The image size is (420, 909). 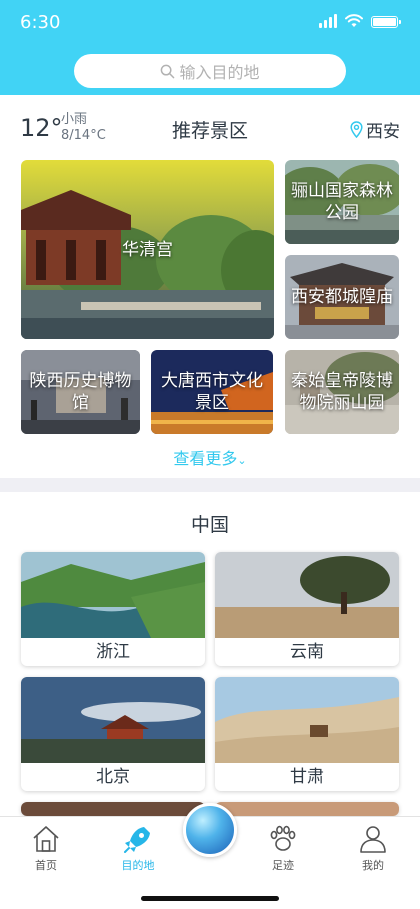 I want to click on spot-label: 秦始皇帝陵博物院丽山园, so click(x=342, y=392).